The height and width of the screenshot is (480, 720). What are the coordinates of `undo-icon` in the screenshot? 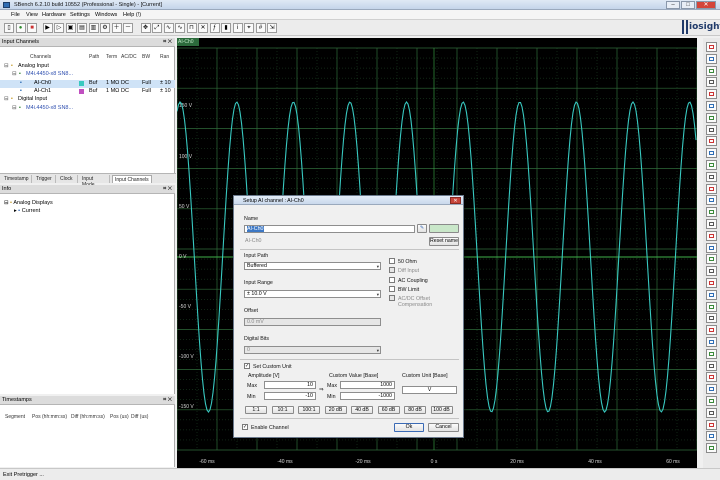 It's located at (711, 342).